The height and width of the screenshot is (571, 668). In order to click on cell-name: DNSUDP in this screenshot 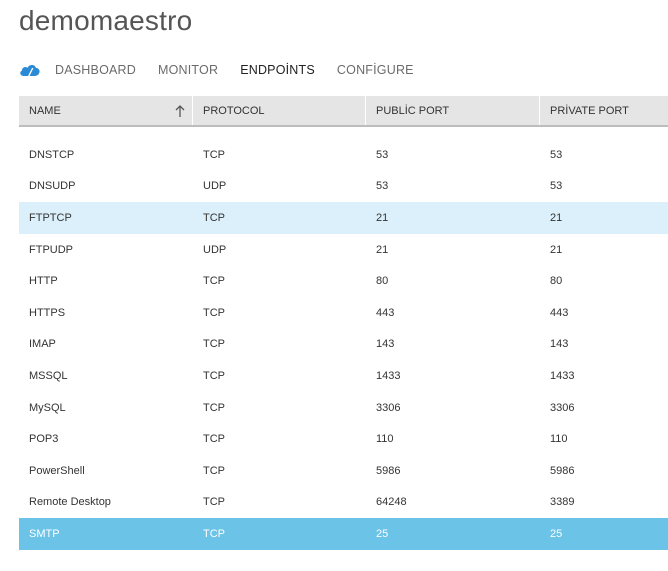, I will do `click(52, 186)`.